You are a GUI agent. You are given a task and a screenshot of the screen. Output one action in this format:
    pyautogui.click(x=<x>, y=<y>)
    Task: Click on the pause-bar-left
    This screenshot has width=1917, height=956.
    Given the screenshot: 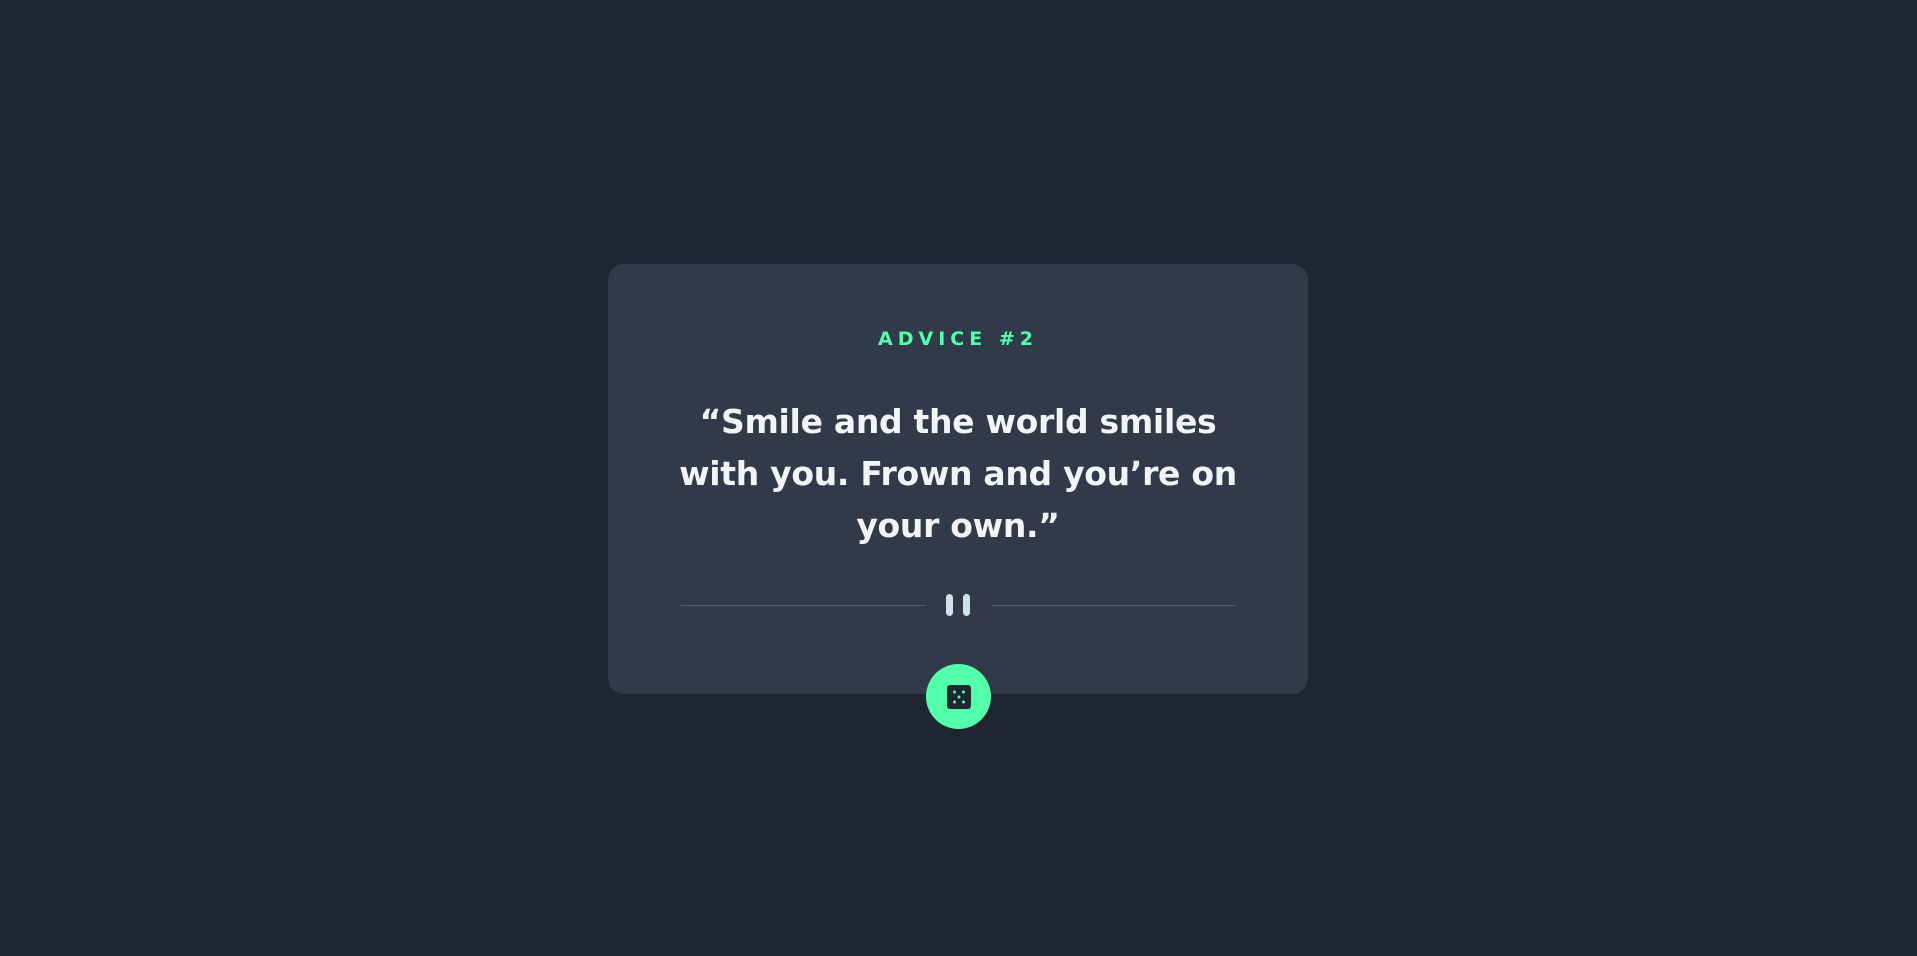 What is the action you would take?
    pyautogui.click(x=949, y=605)
    